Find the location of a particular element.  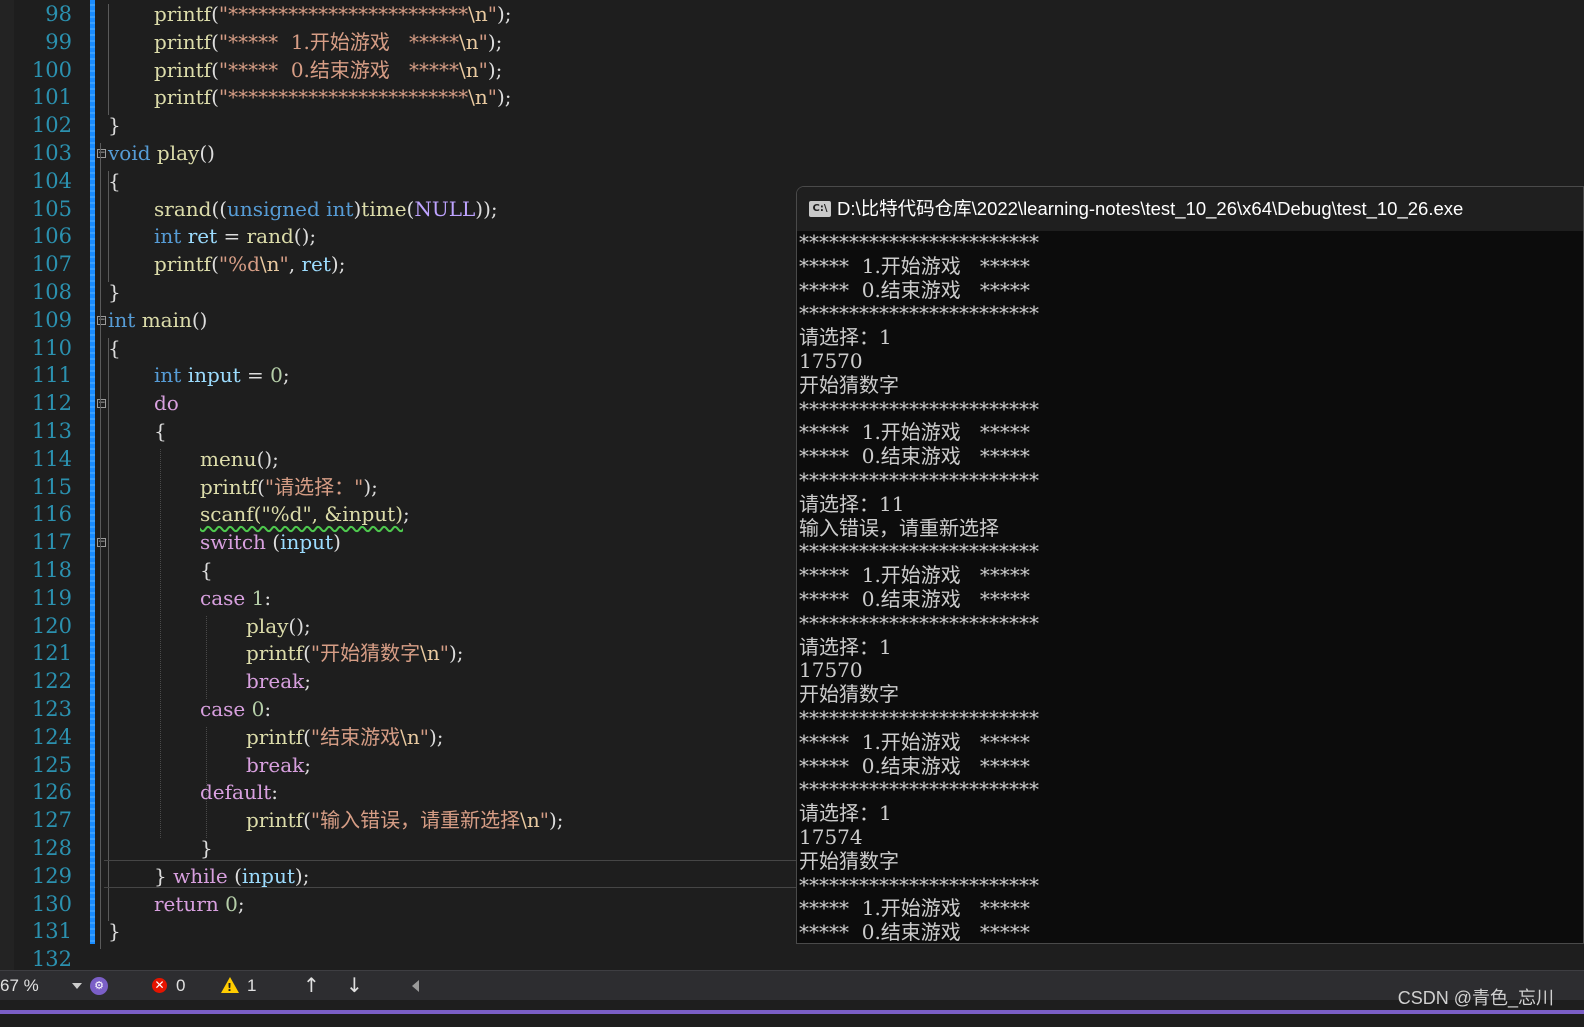

console-line: ***** 0.结束游戏 ***** is located at coordinates (914, 765).